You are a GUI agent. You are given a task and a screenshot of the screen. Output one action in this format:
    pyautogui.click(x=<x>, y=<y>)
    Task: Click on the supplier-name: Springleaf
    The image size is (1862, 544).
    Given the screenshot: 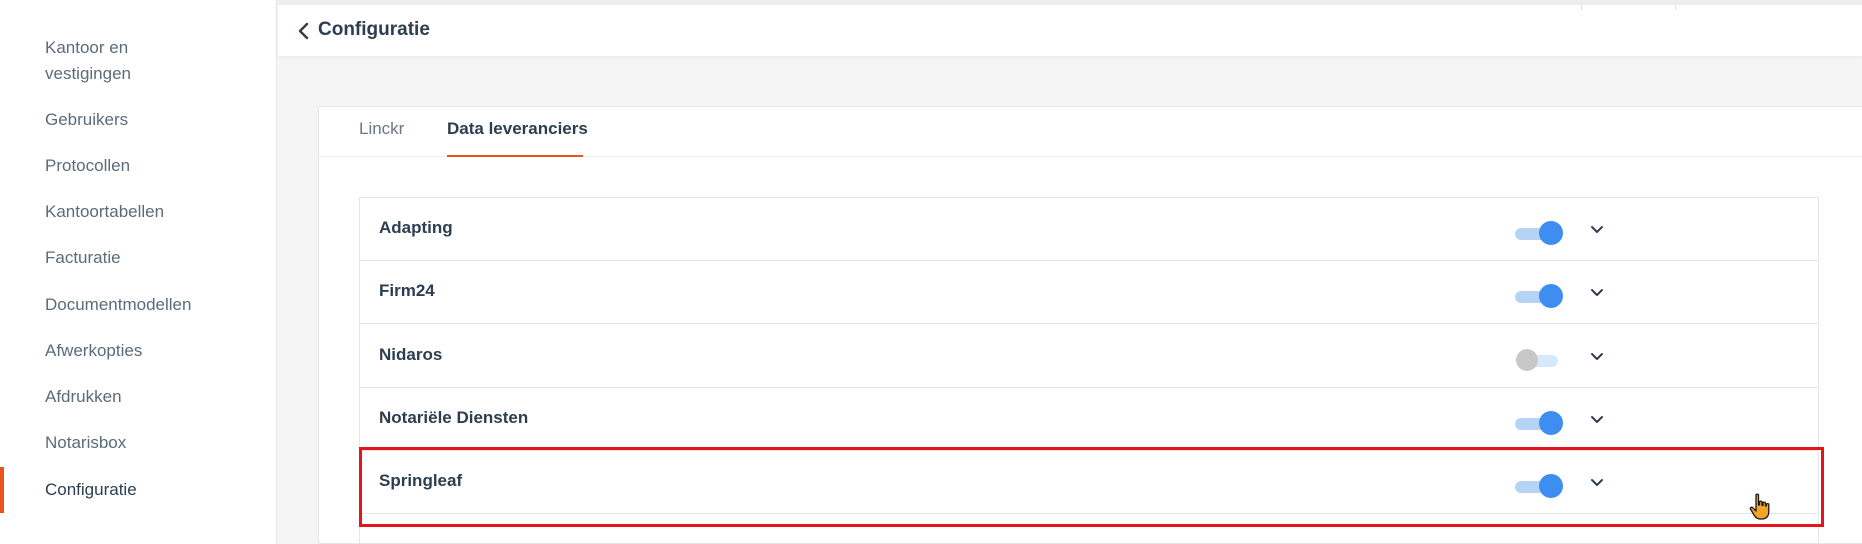 What is the action you would take?
    pyautogui.click(x=421, y=480)
    